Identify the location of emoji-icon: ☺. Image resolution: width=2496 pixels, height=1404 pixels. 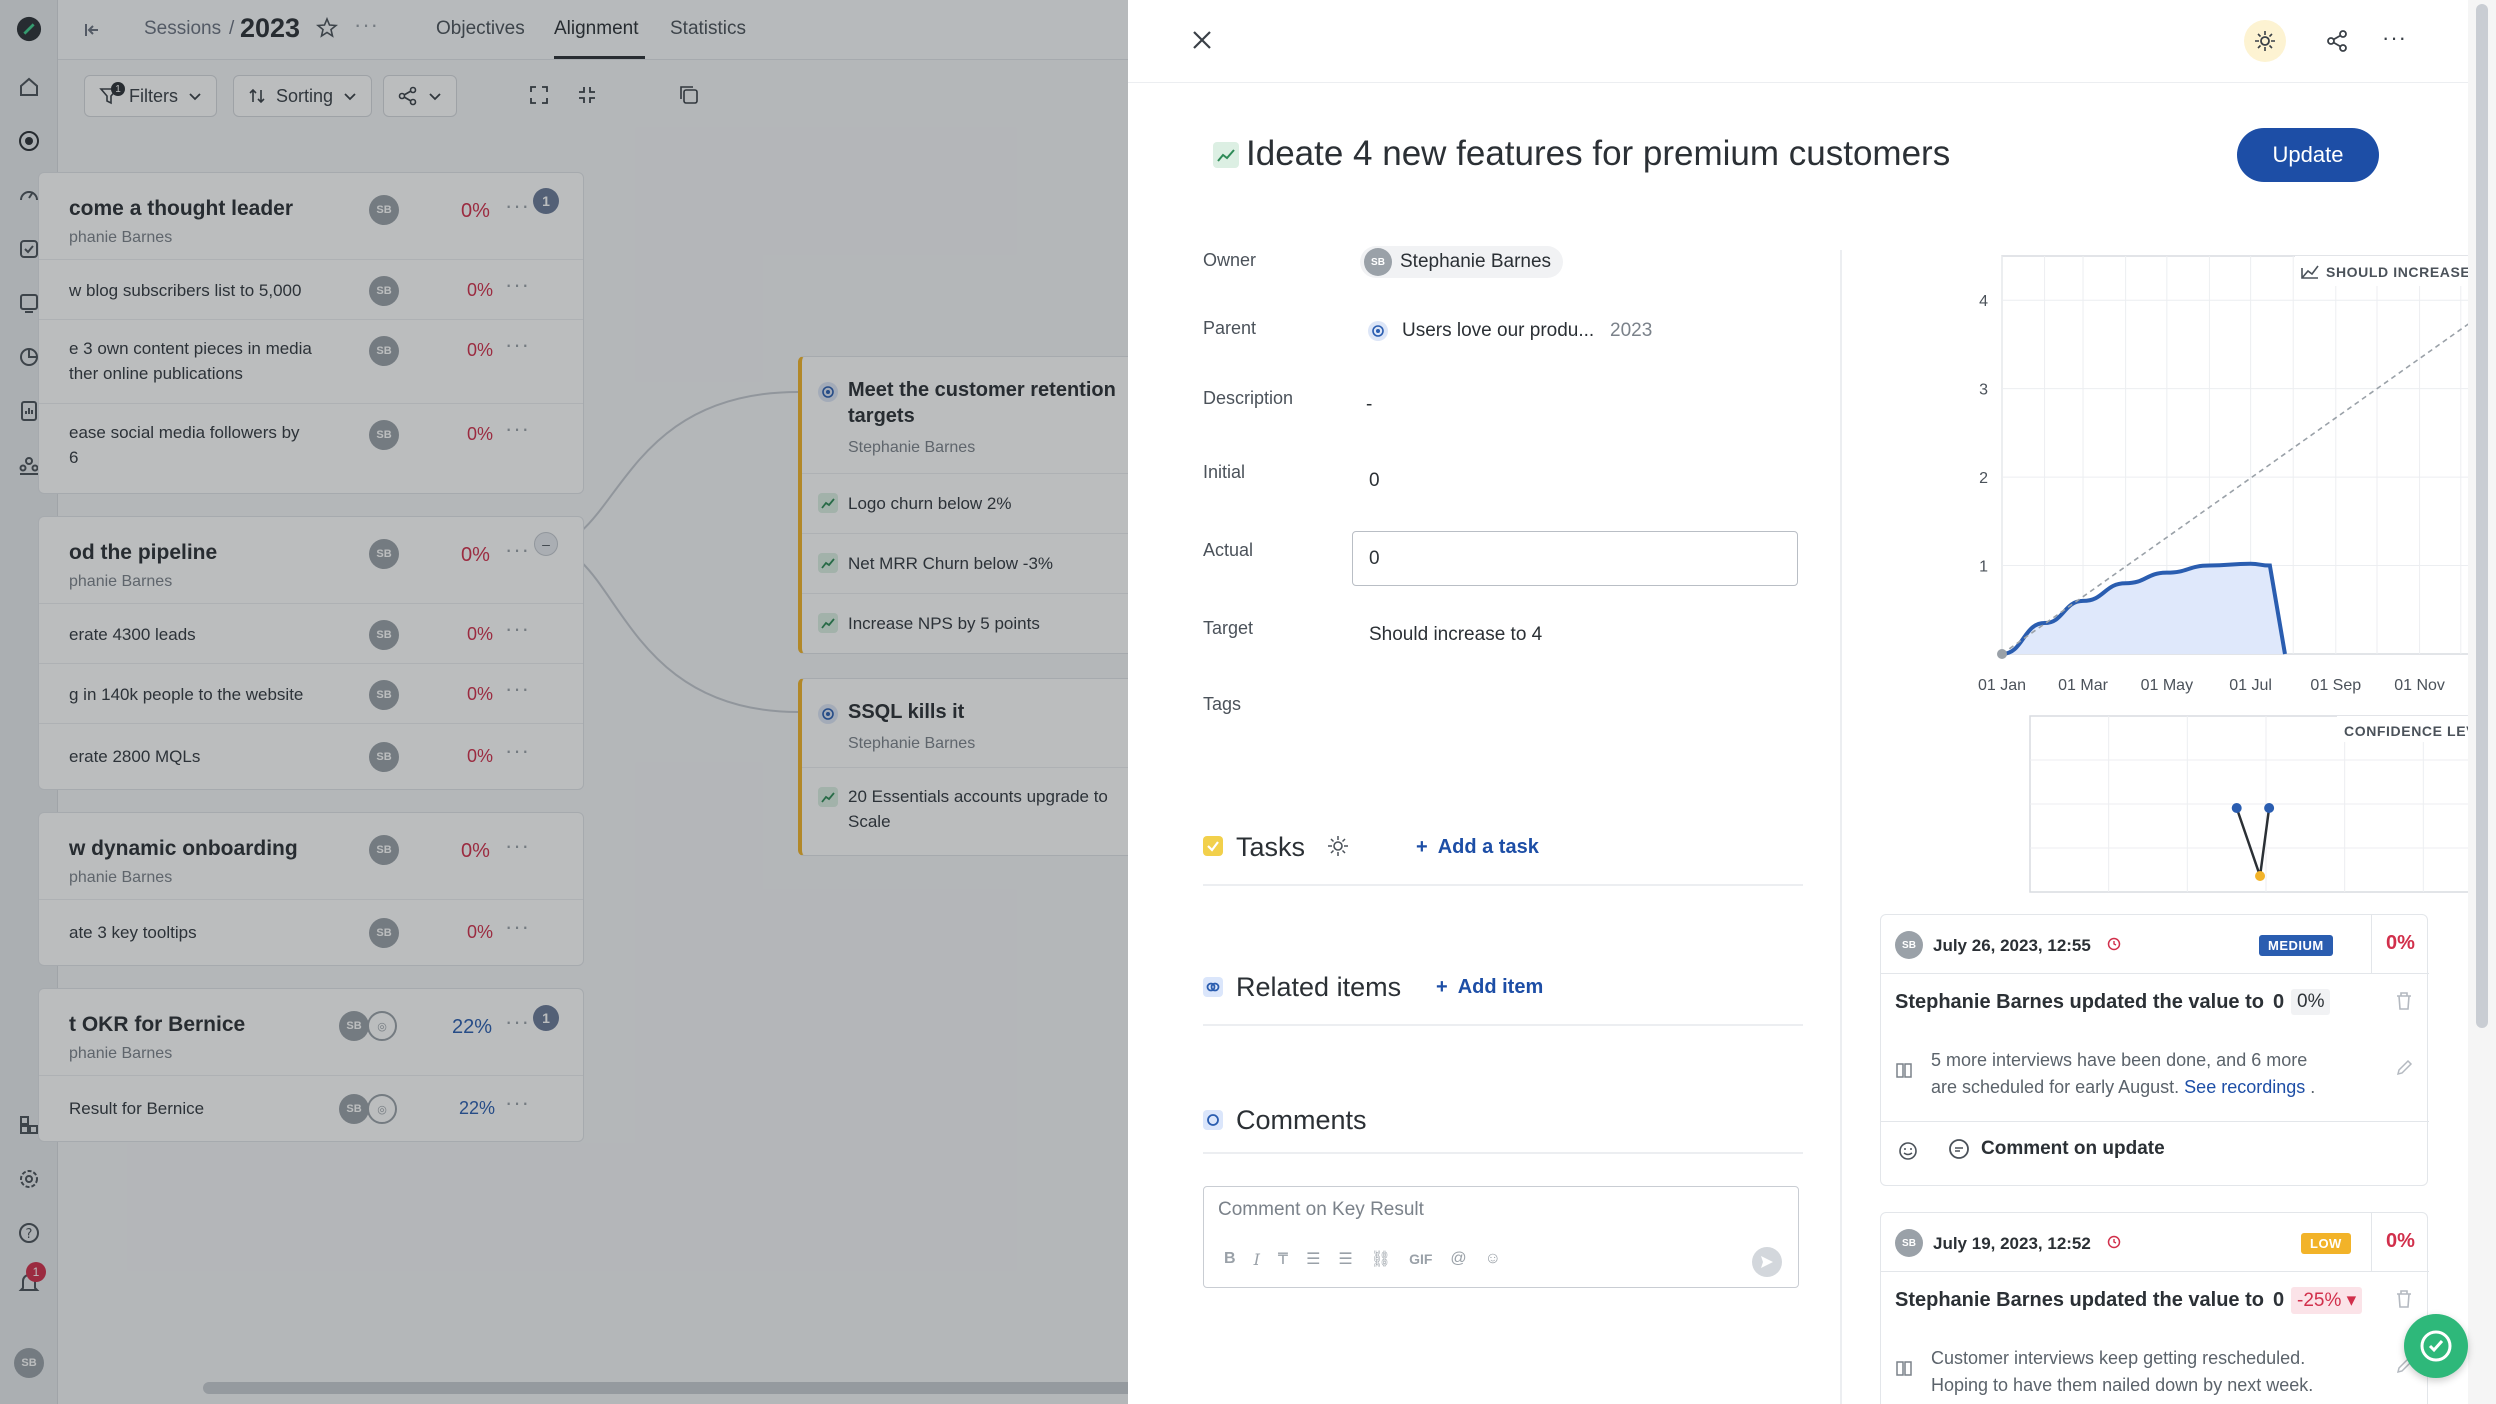
(1493, 1259).